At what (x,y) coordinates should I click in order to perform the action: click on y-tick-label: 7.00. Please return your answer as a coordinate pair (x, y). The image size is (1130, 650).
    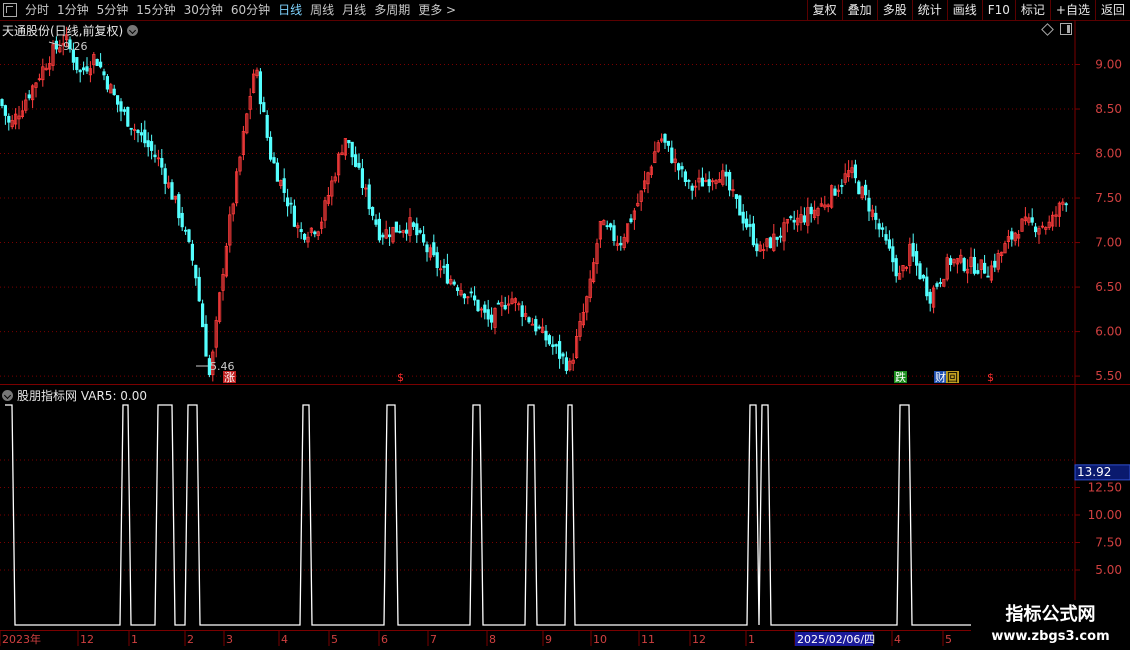
    Looking at the image, I should click on (1108, 243).